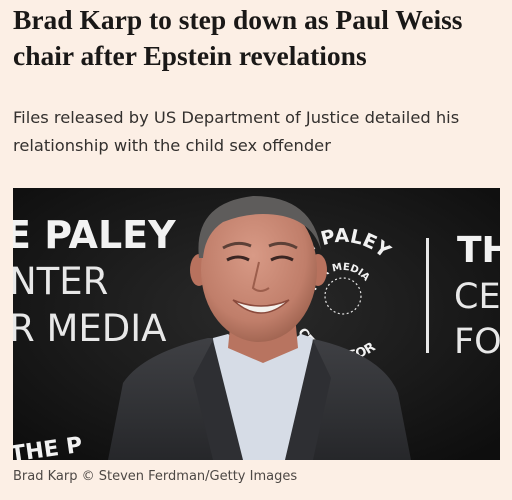 This screenshot has height=500, width=512. I want to click on backdrop-divider, so click(427, 295).